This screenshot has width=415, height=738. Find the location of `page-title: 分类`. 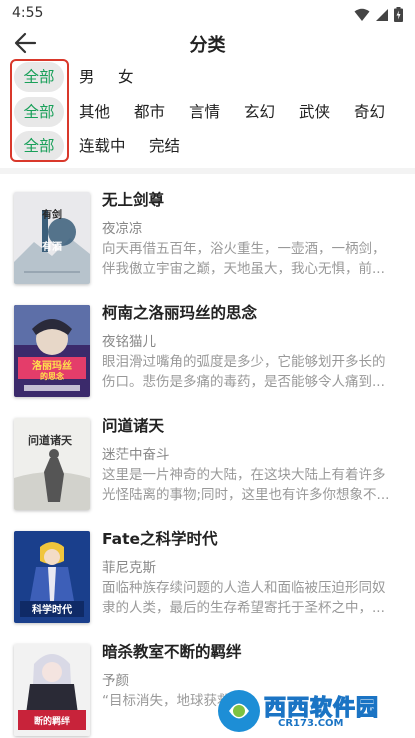

page-title: 分类 is located at coordinates (207, 45).